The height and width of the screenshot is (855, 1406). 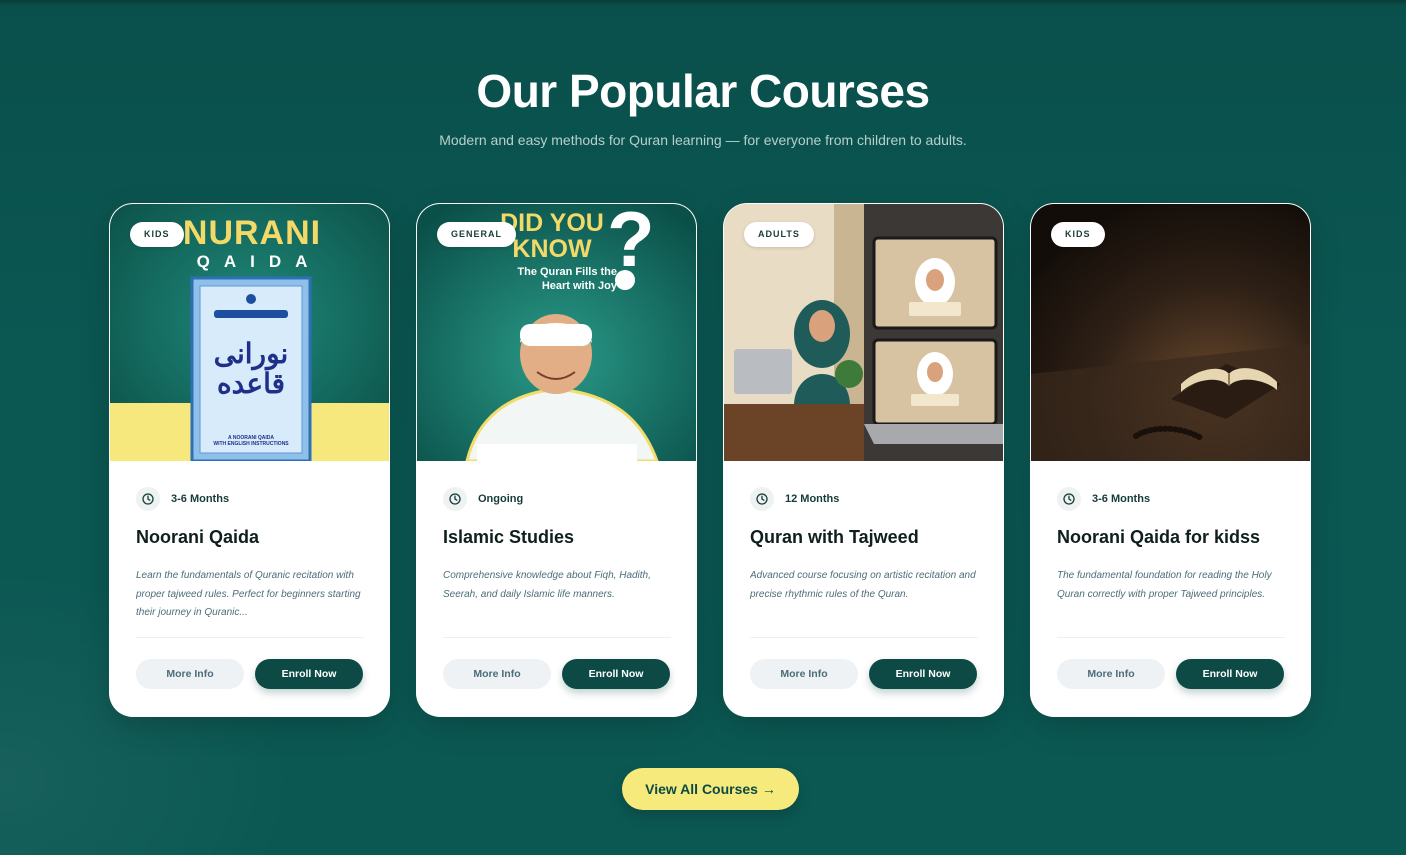 I want to click on duration-text: Ongoing, so click(x=501, y=499).